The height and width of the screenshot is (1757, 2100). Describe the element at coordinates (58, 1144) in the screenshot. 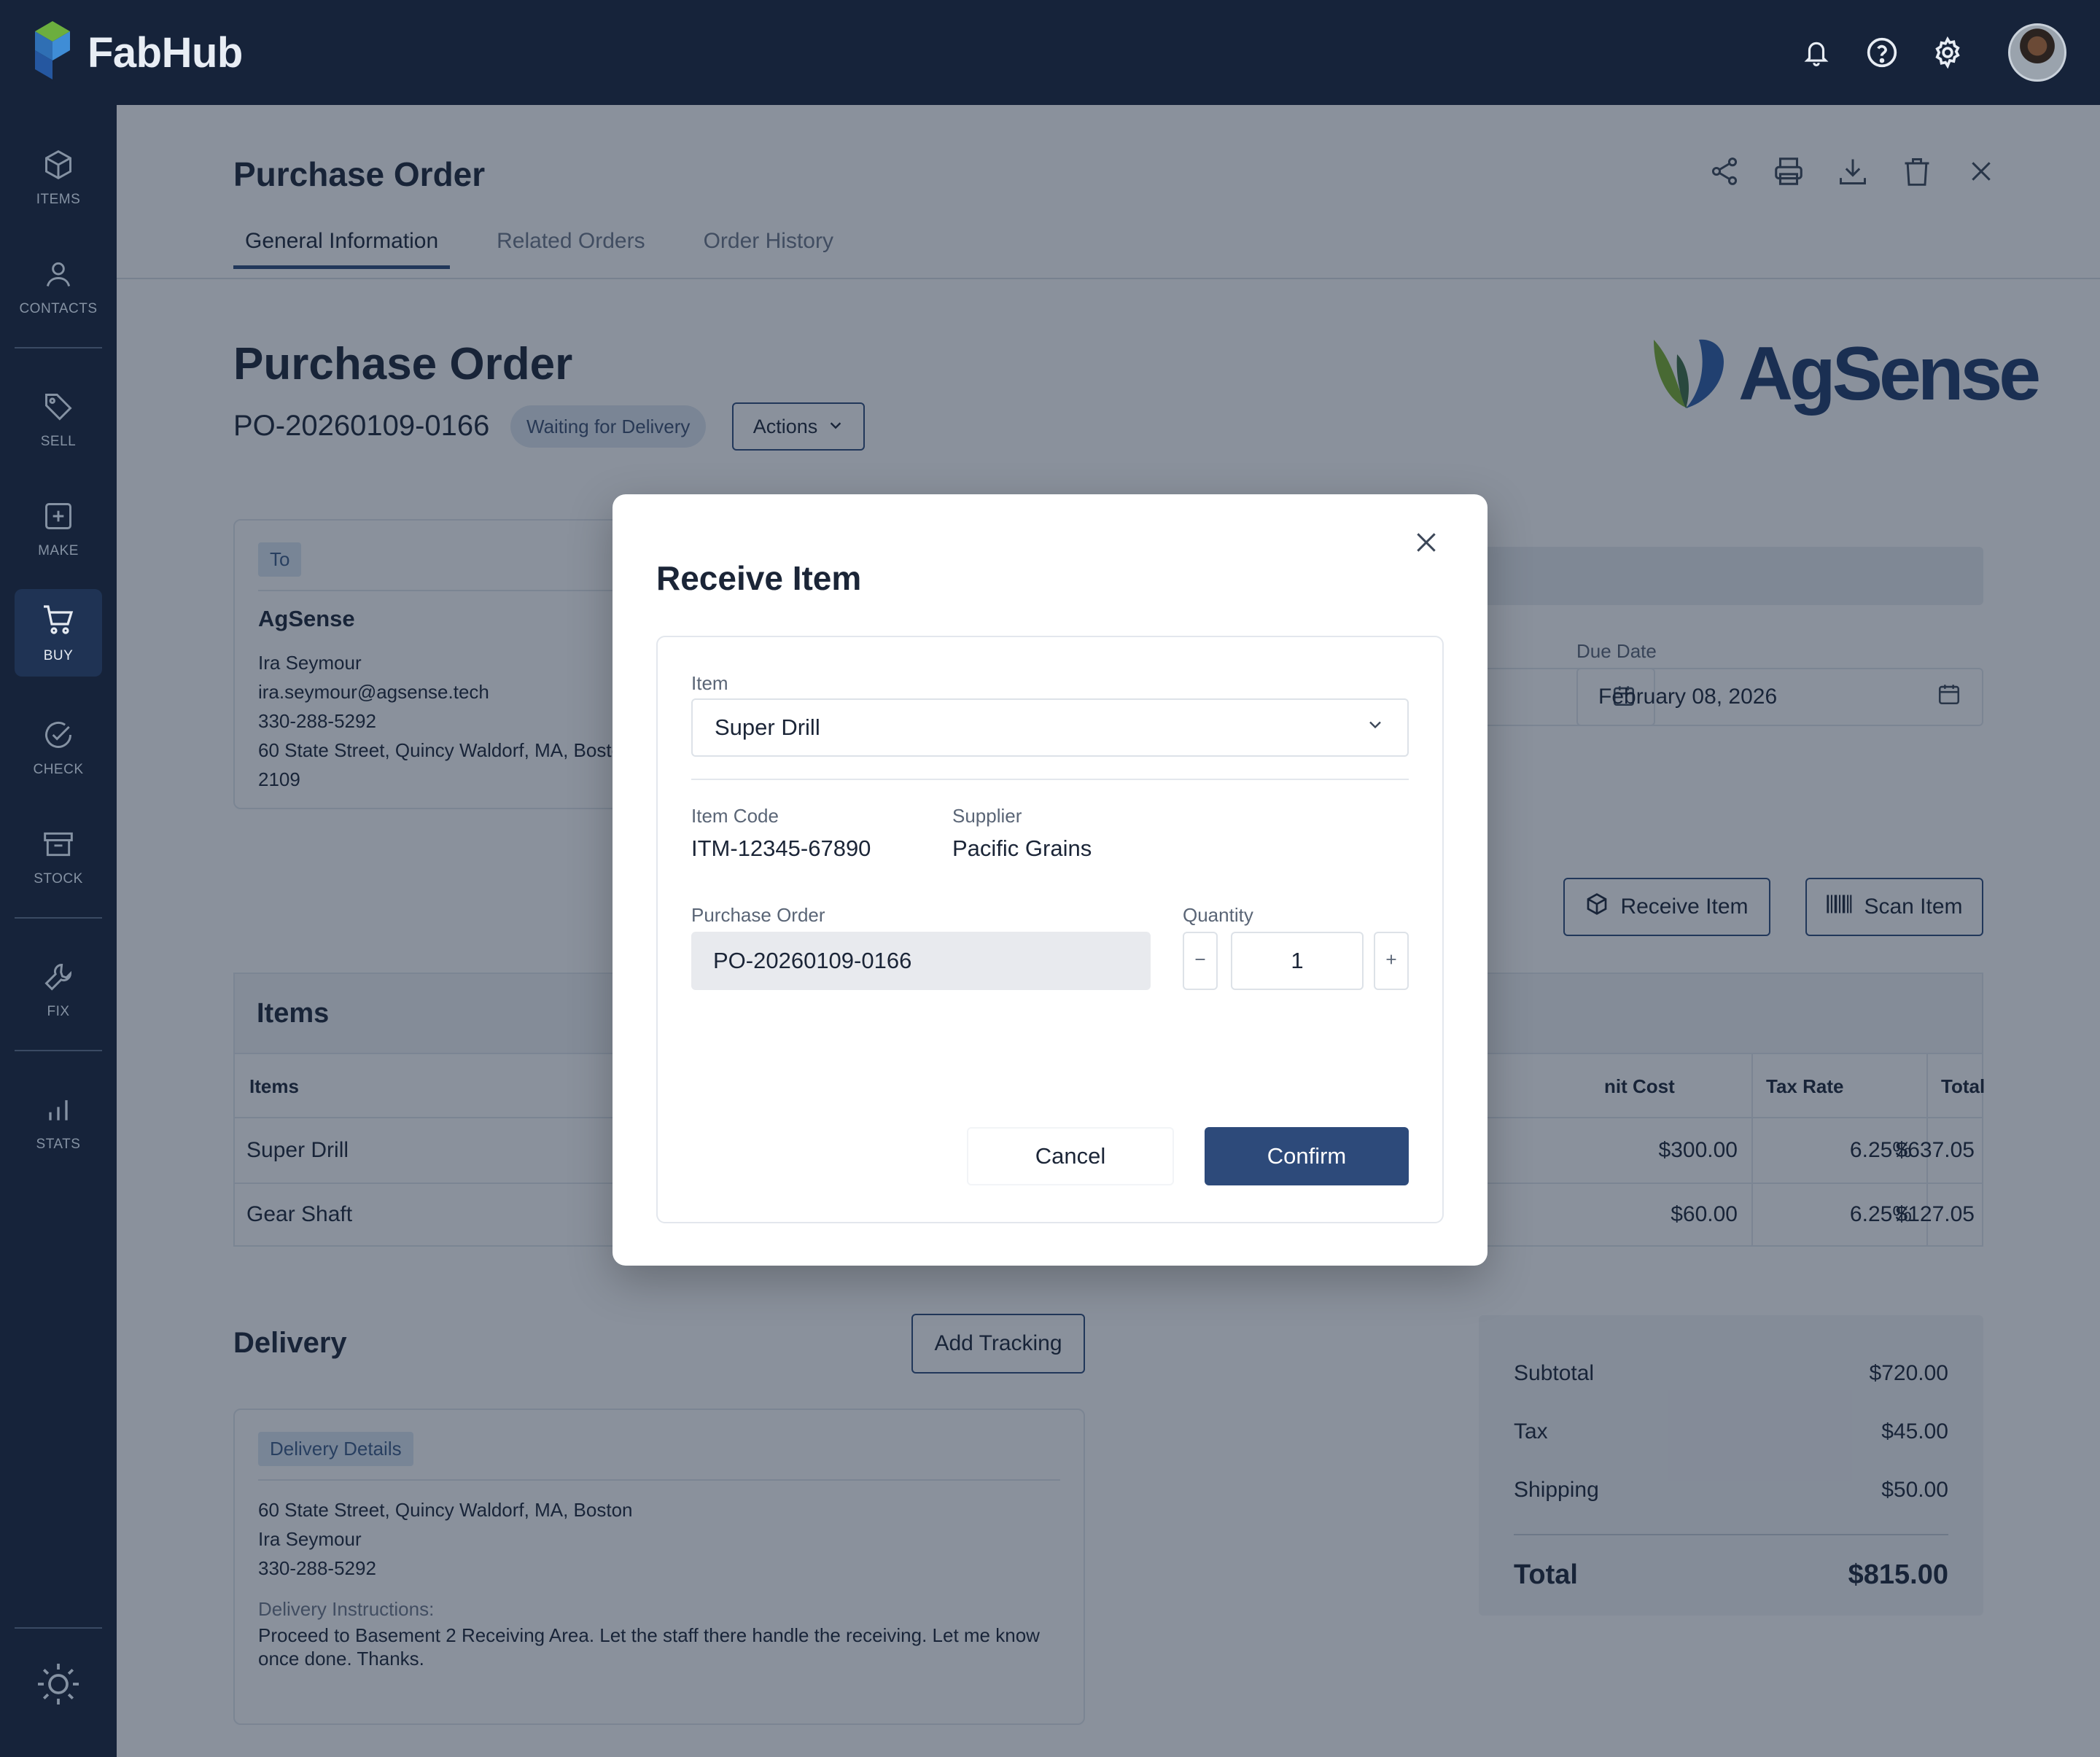

I see `sidebar-item-label: STATS` at that location.